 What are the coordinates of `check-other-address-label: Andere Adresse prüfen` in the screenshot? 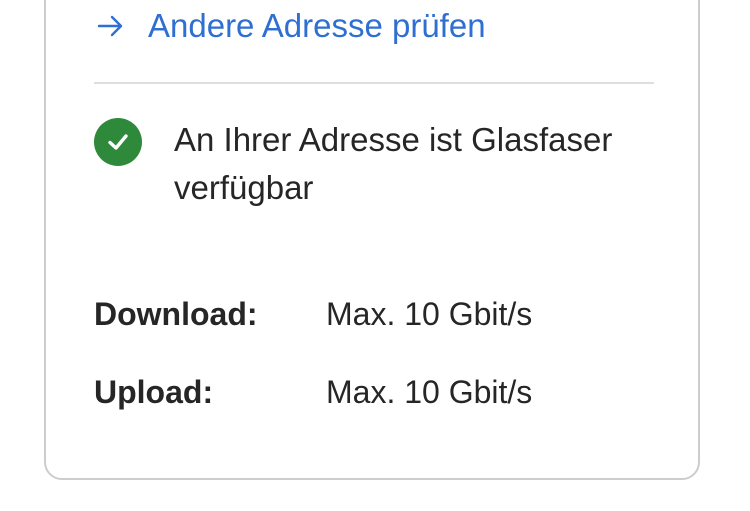 It's located at (317, 26).